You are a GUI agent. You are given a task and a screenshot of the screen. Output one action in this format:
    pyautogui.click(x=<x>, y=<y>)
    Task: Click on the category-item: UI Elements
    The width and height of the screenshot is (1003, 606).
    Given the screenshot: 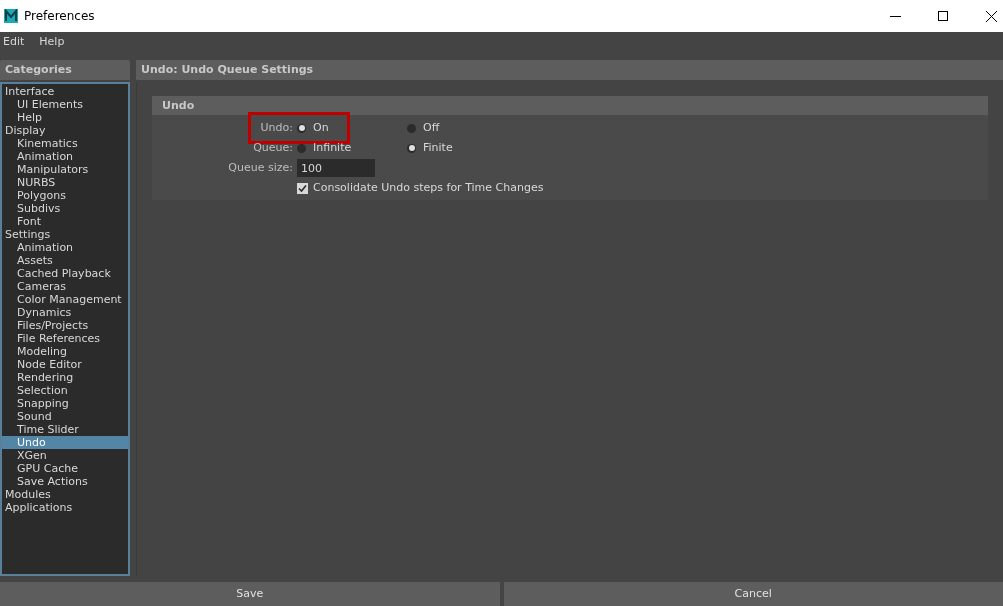 What is the action you would take?
    pyautogui.click(x=65, y=104)
    